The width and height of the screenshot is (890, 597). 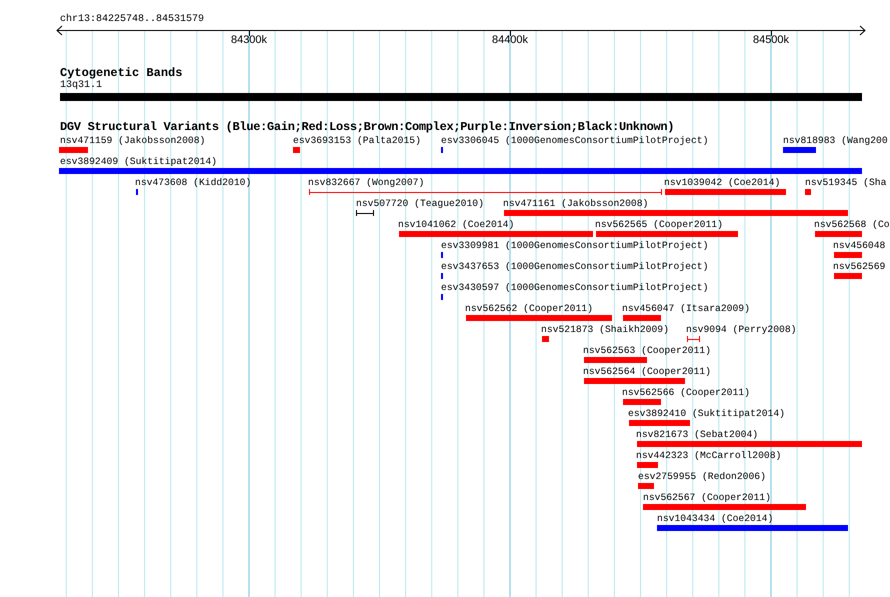 I want to click on variant-label: nsv442323 (McCarroll2008), so click(x=709, y=455).